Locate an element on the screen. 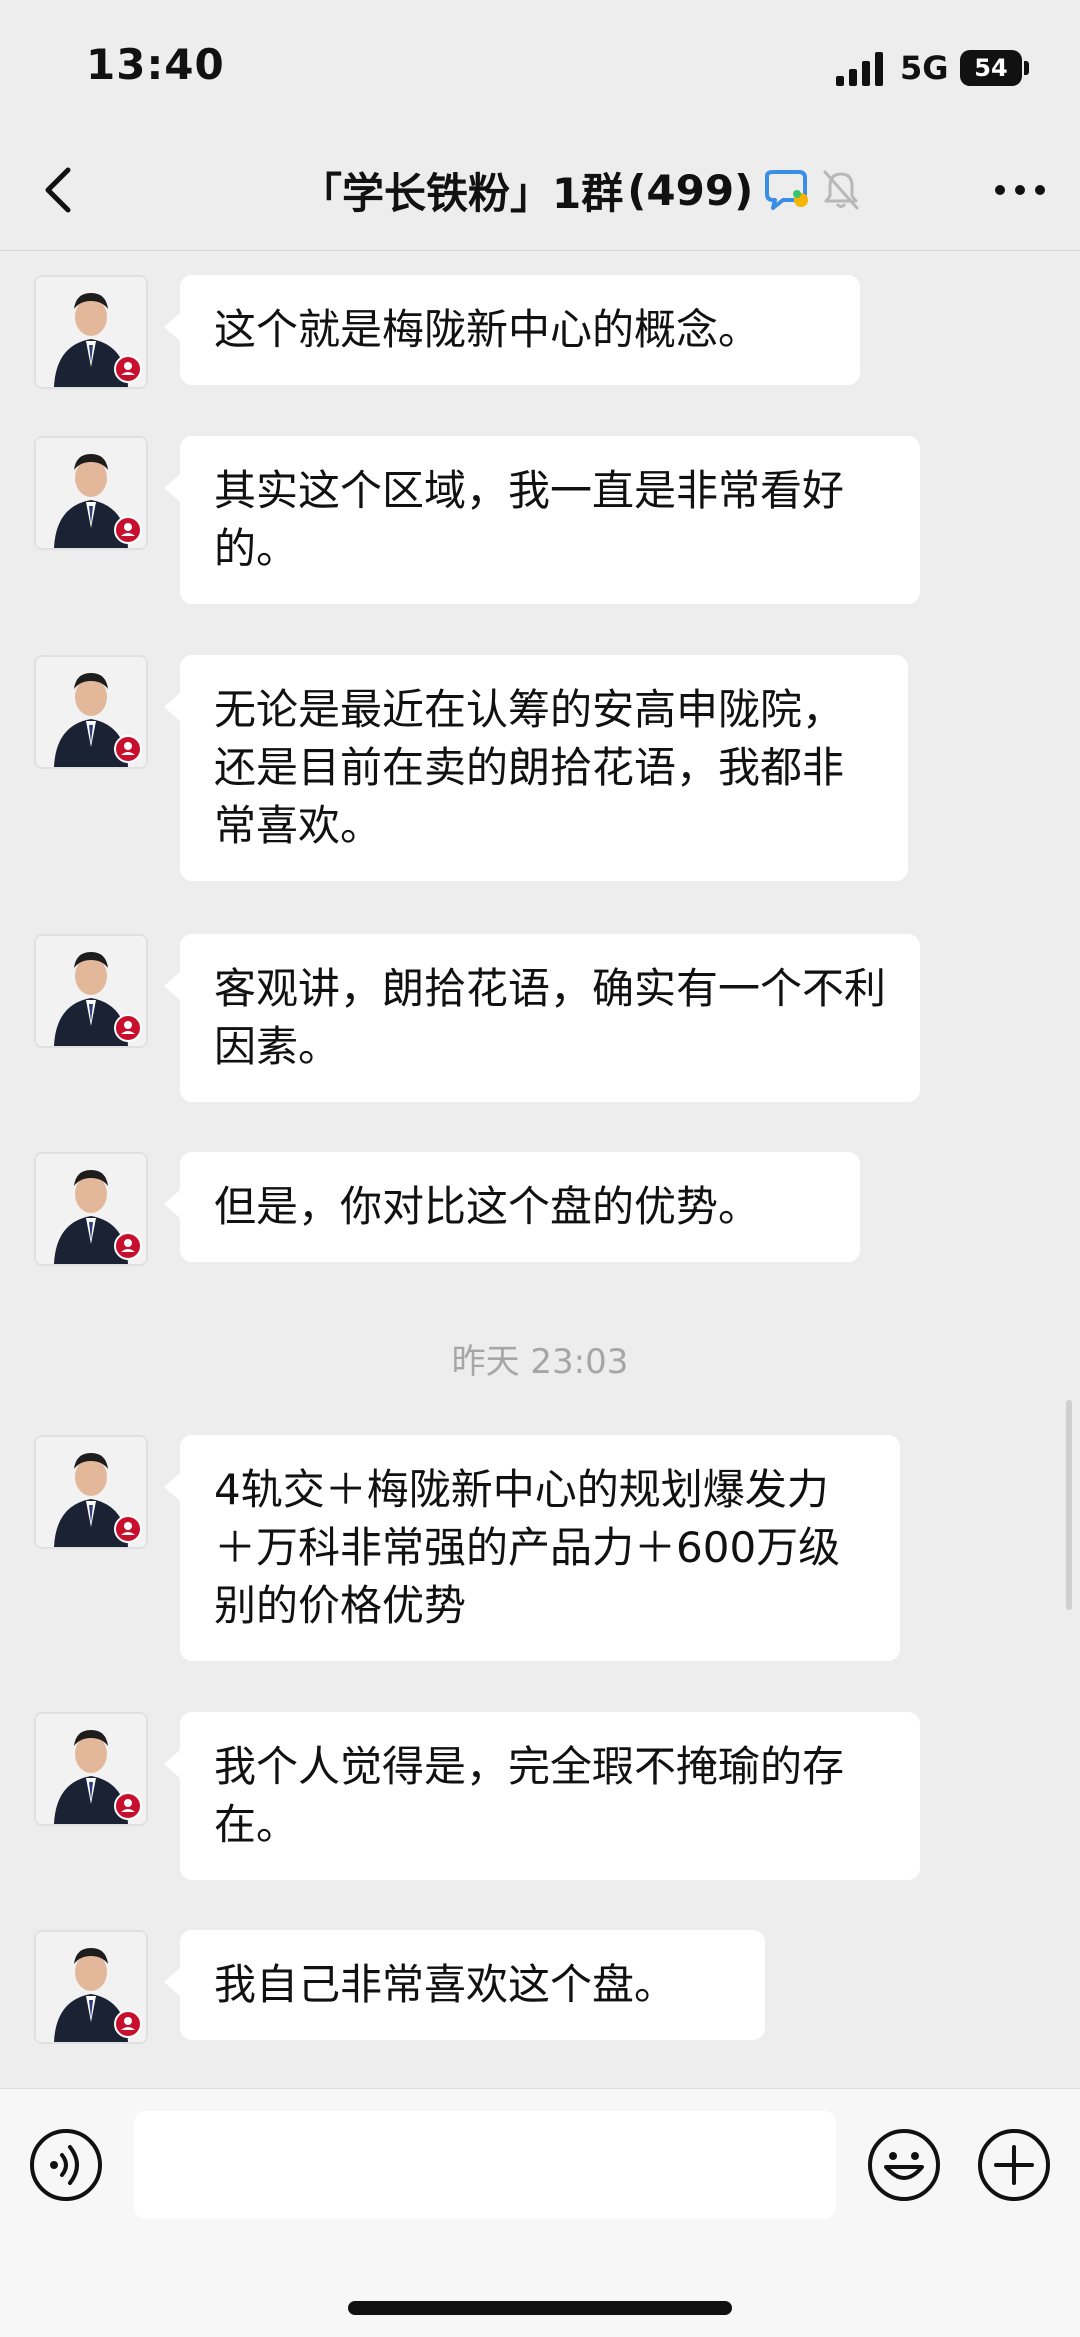 The image size is (1080, 2337). status-bar: 13:40 5G 54 is located at coordinates (540, 65).